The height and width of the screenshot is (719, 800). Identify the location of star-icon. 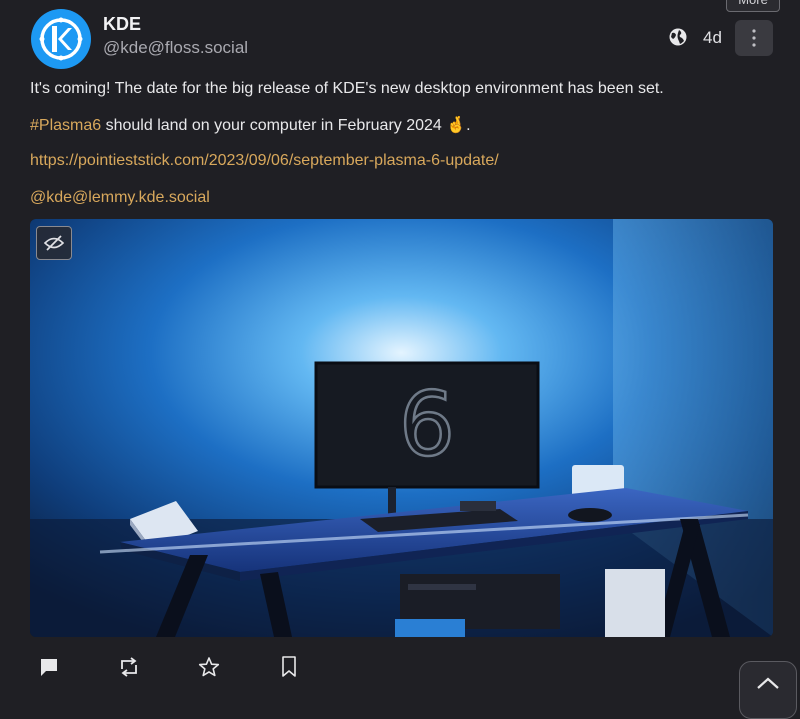
(209, 667).